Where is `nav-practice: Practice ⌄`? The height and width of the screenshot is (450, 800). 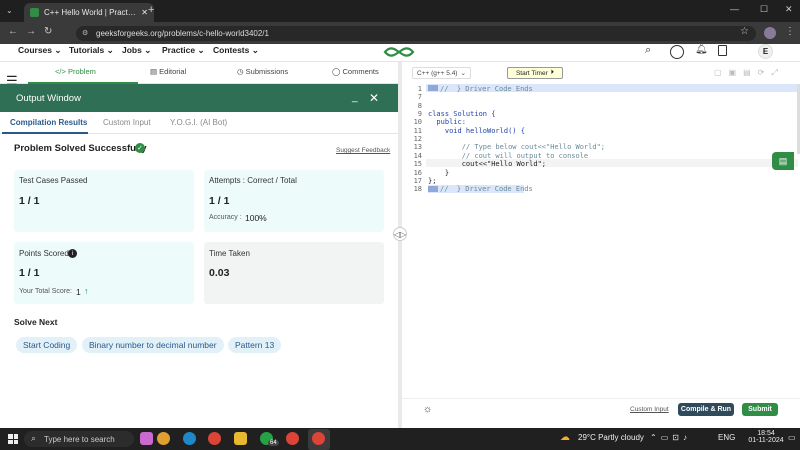
nav-practice: Practice ⌄ is located at coordinates (183, 50).